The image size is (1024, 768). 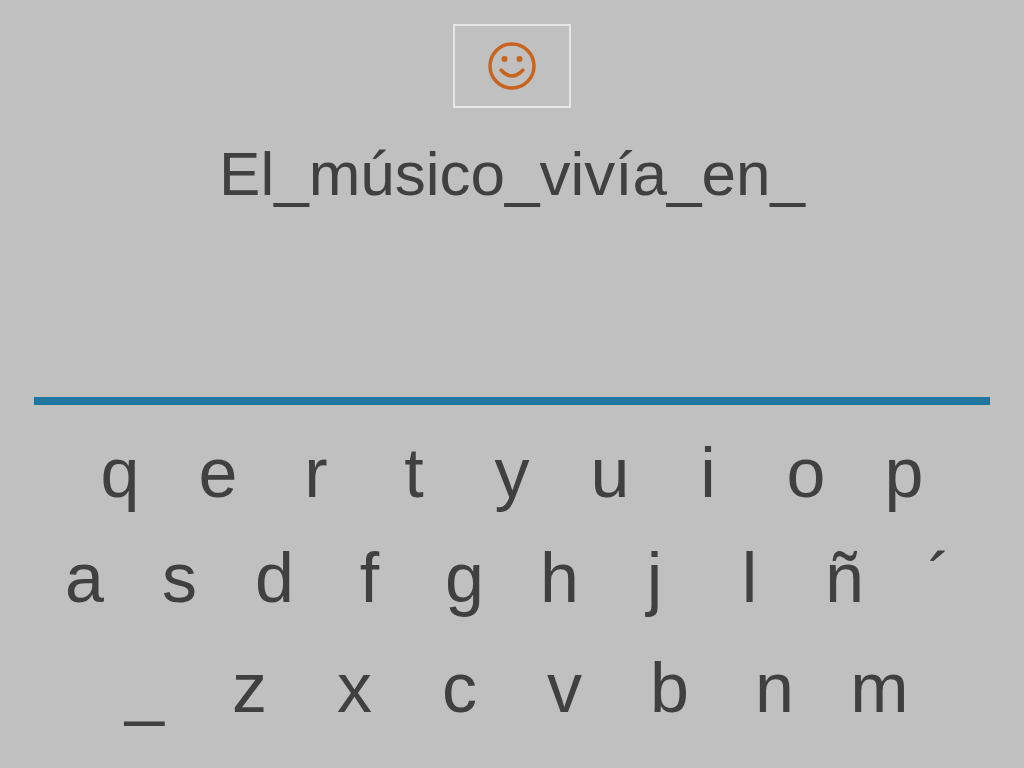 What do you see at coordinates (939, 578) in the screenshot?
I see `key: ´` at bounding box center [939, 578].